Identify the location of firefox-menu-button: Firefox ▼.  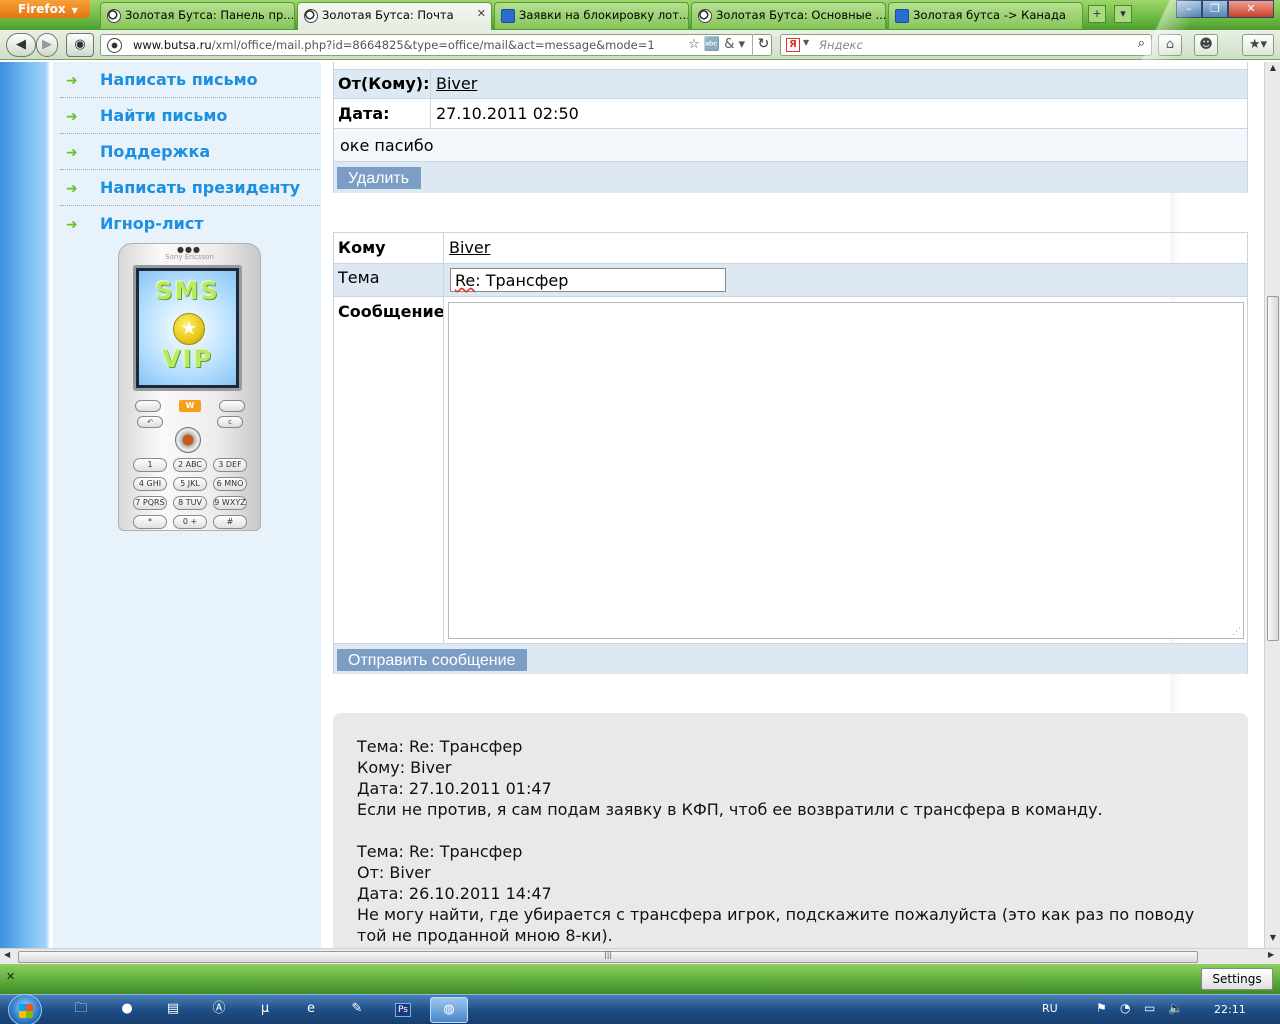
(45, 9).